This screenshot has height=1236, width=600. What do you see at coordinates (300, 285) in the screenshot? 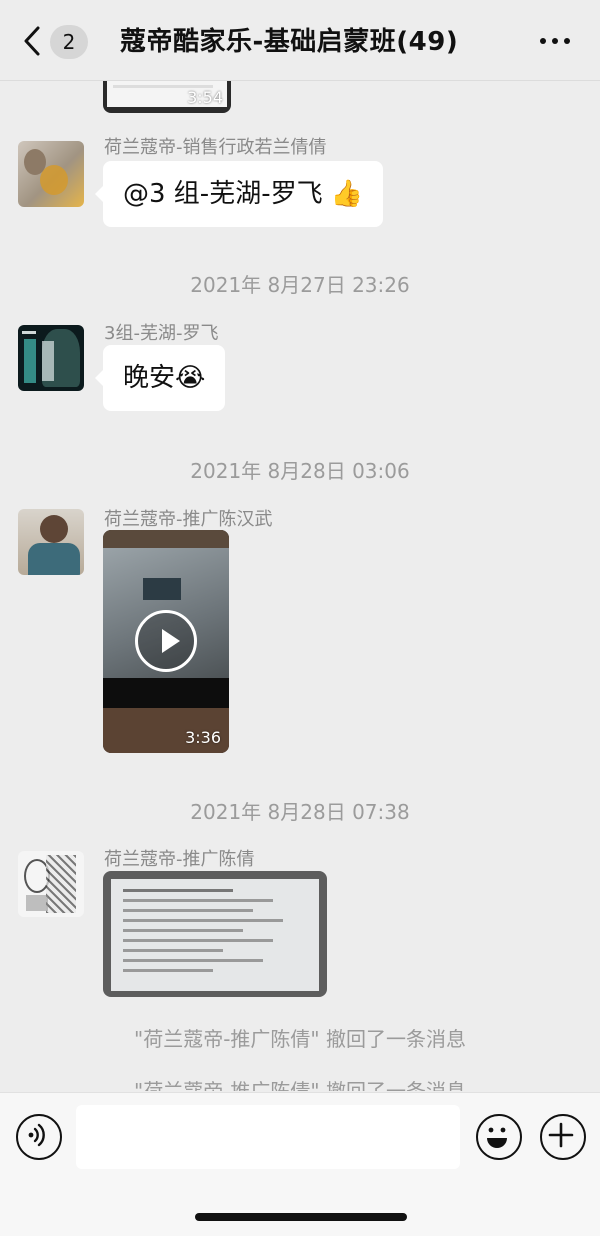
I see `timestamp: 2021年 8月27日 23:26` at bounding box center [300, 285].